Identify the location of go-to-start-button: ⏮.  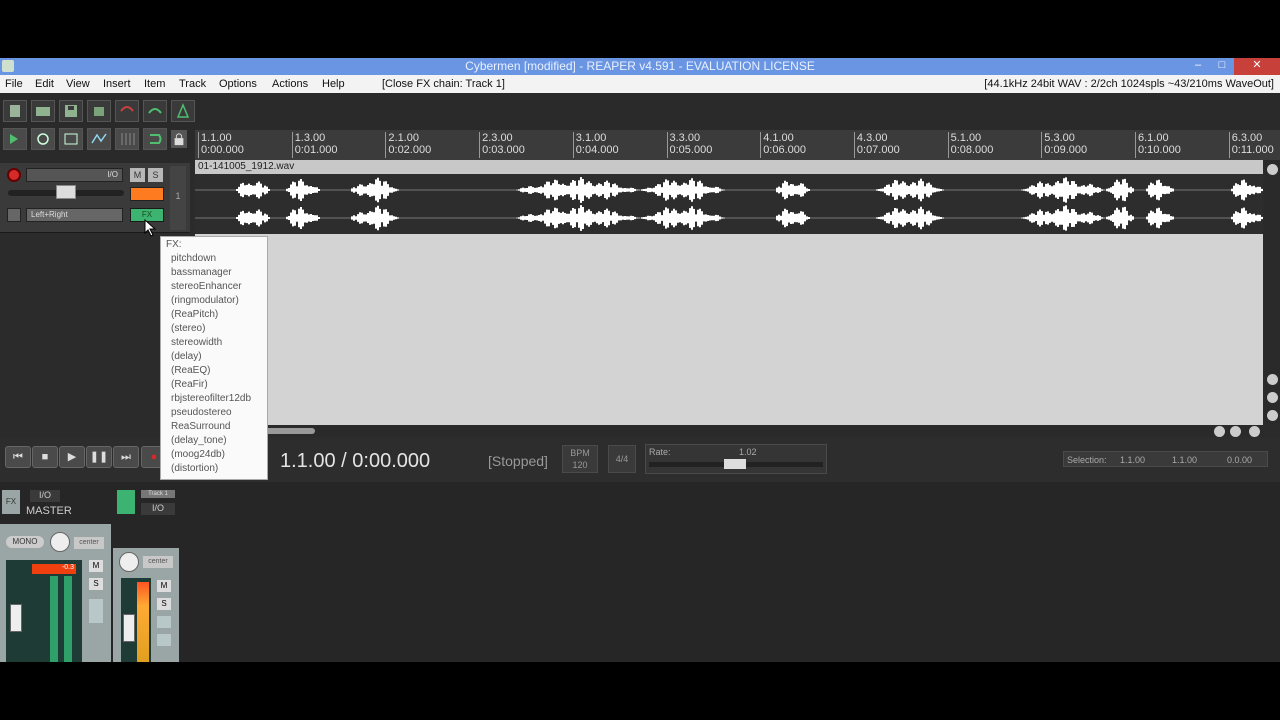
(18, 457).